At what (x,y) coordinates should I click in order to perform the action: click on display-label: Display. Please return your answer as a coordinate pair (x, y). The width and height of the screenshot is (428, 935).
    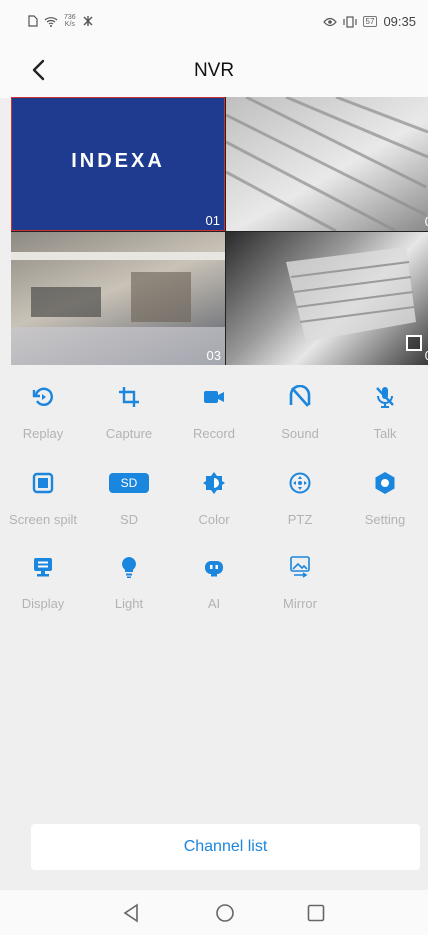
    Looking at the image, I should click on (43, 603).